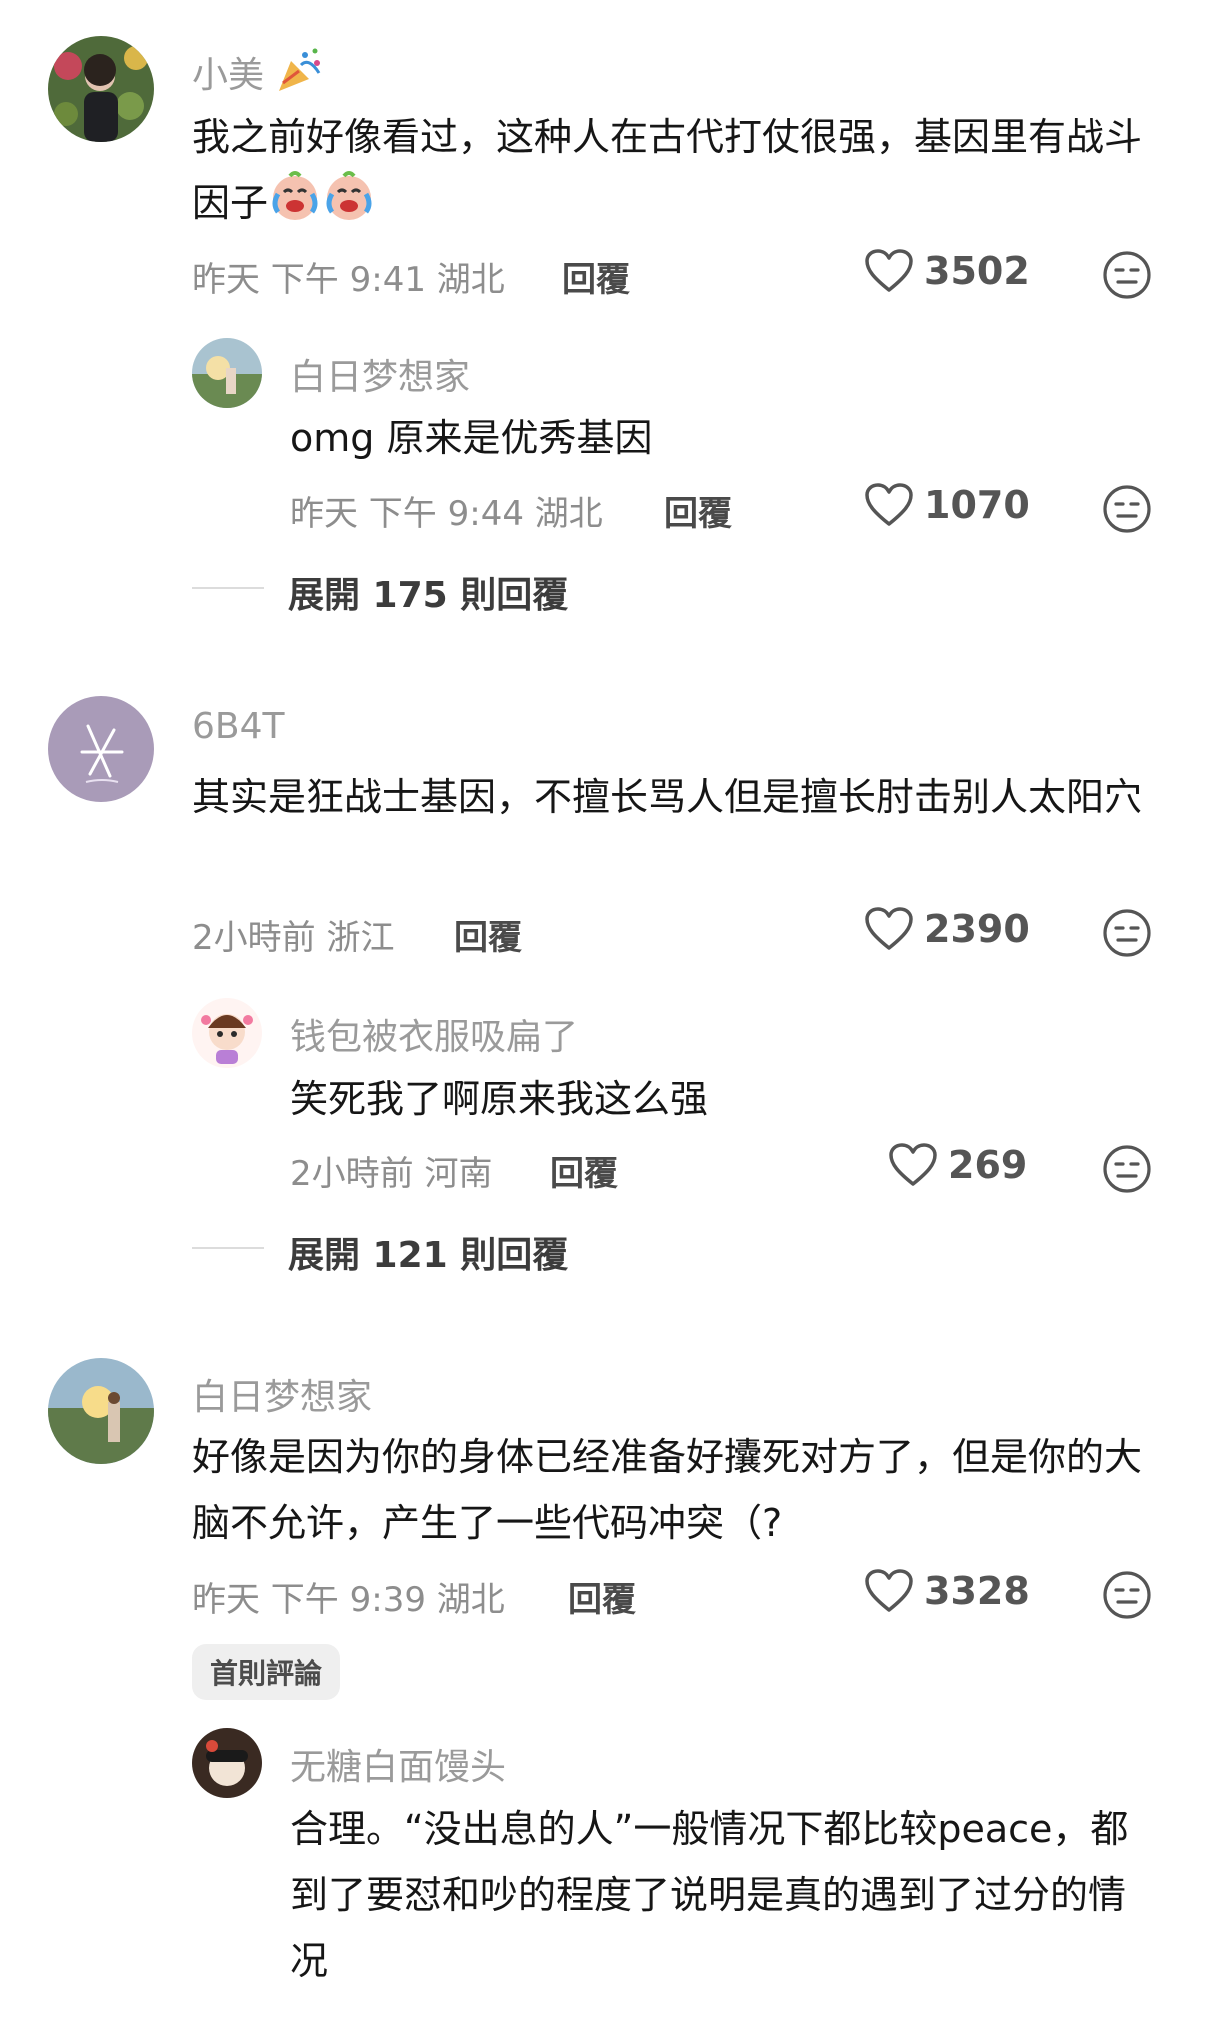  I want to click on comment-username: 6B4T, so click(238, 726).